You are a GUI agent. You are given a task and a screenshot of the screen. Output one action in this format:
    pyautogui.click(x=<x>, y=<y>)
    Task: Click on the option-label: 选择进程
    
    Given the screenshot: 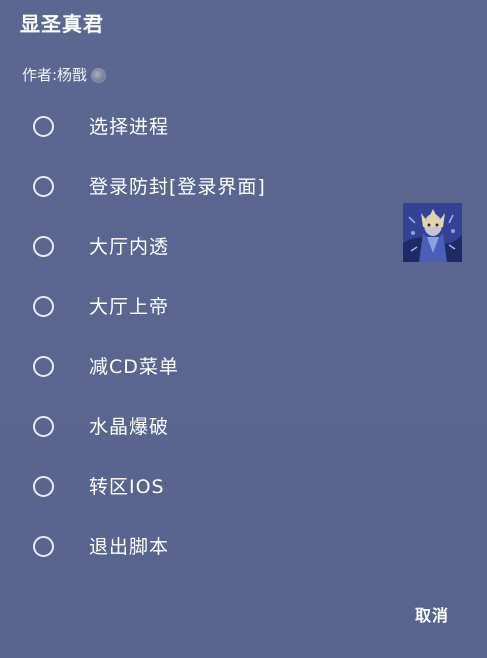 What is the action you would take?
    pyautogui.click(x=129, y=127)
    